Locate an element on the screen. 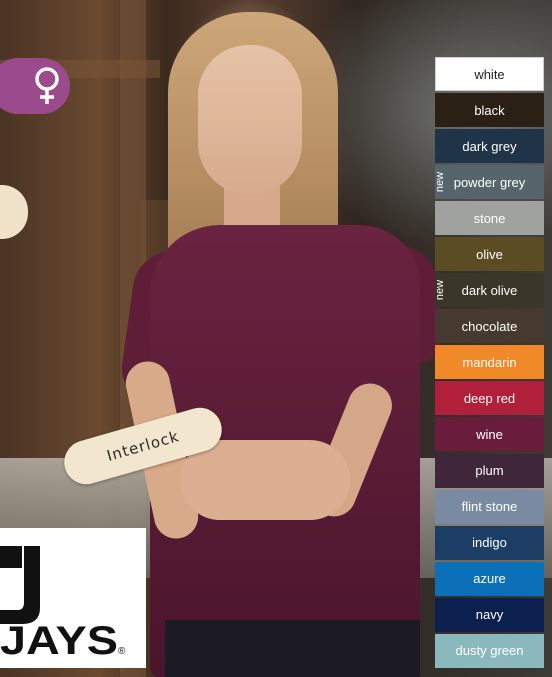 This screenshot has height=677, width=552. color-swatch-black: black is located at coordinates (489, 110).